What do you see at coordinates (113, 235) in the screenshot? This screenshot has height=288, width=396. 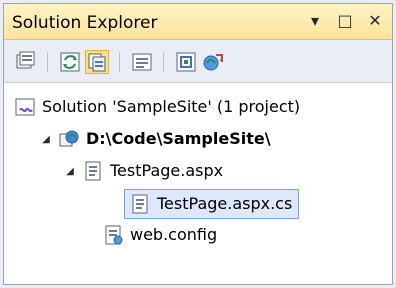 I see `config-file-icon` at bounding box center [113, 235].